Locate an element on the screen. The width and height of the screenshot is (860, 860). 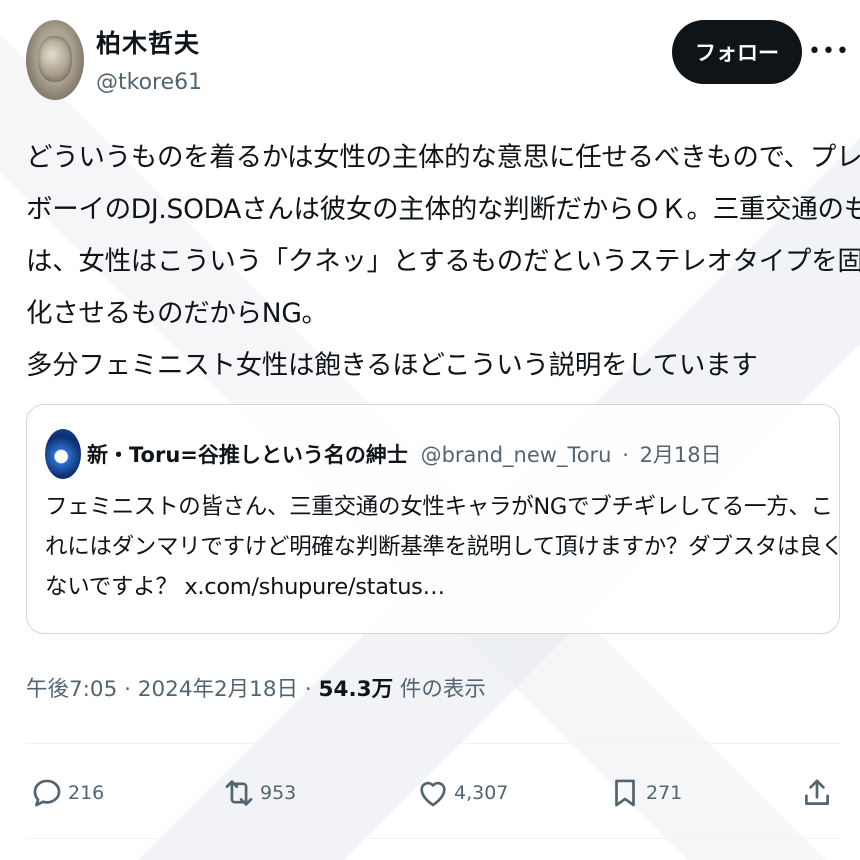
reply-icon is located at coordinates (47, 793).